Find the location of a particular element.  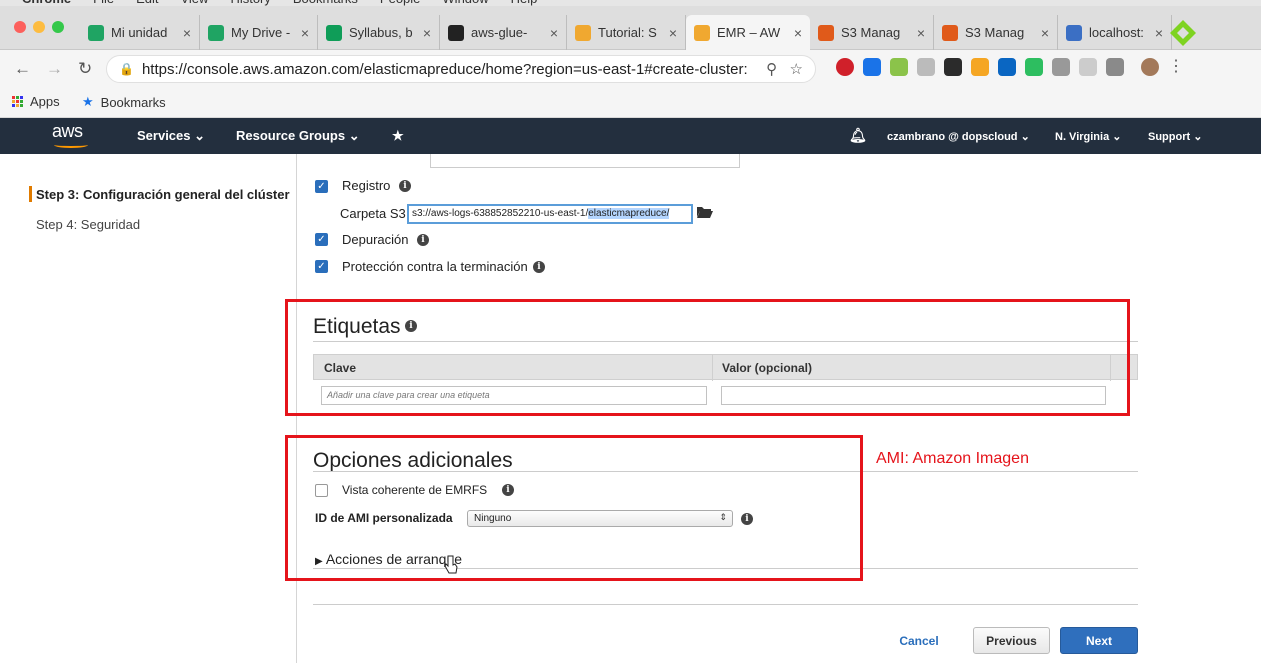

browser-tab: localhost: × is located at coordinates (1115, 32).